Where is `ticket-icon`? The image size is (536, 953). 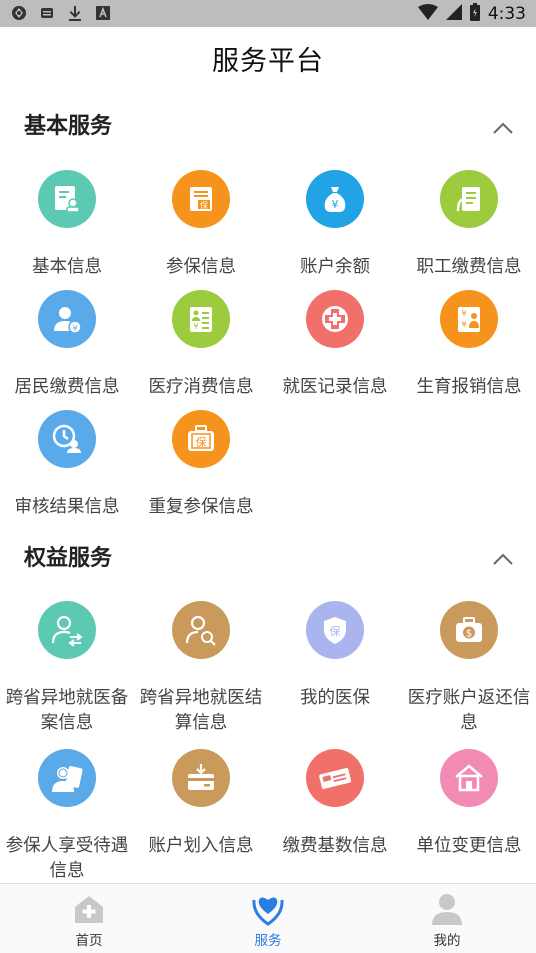 ticket-icon is located at coordinates (335, 778).